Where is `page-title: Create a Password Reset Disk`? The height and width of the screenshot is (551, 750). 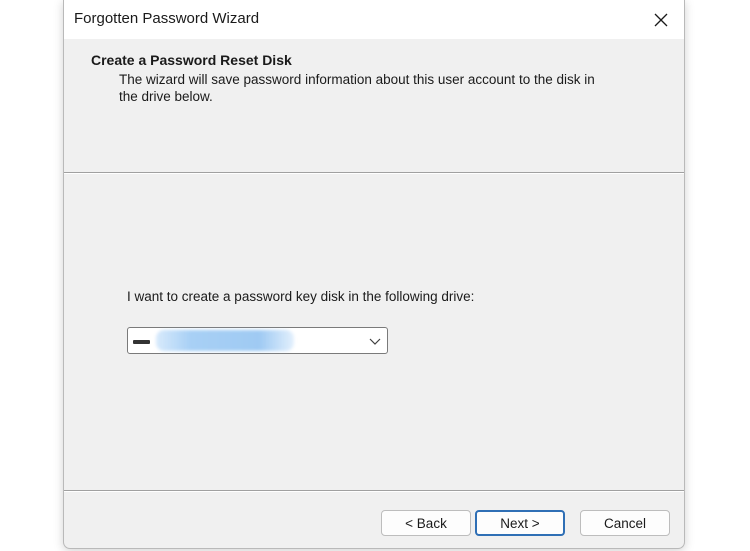 page-title: Create a Password Reset Disk is located at coordinates (191, 60).